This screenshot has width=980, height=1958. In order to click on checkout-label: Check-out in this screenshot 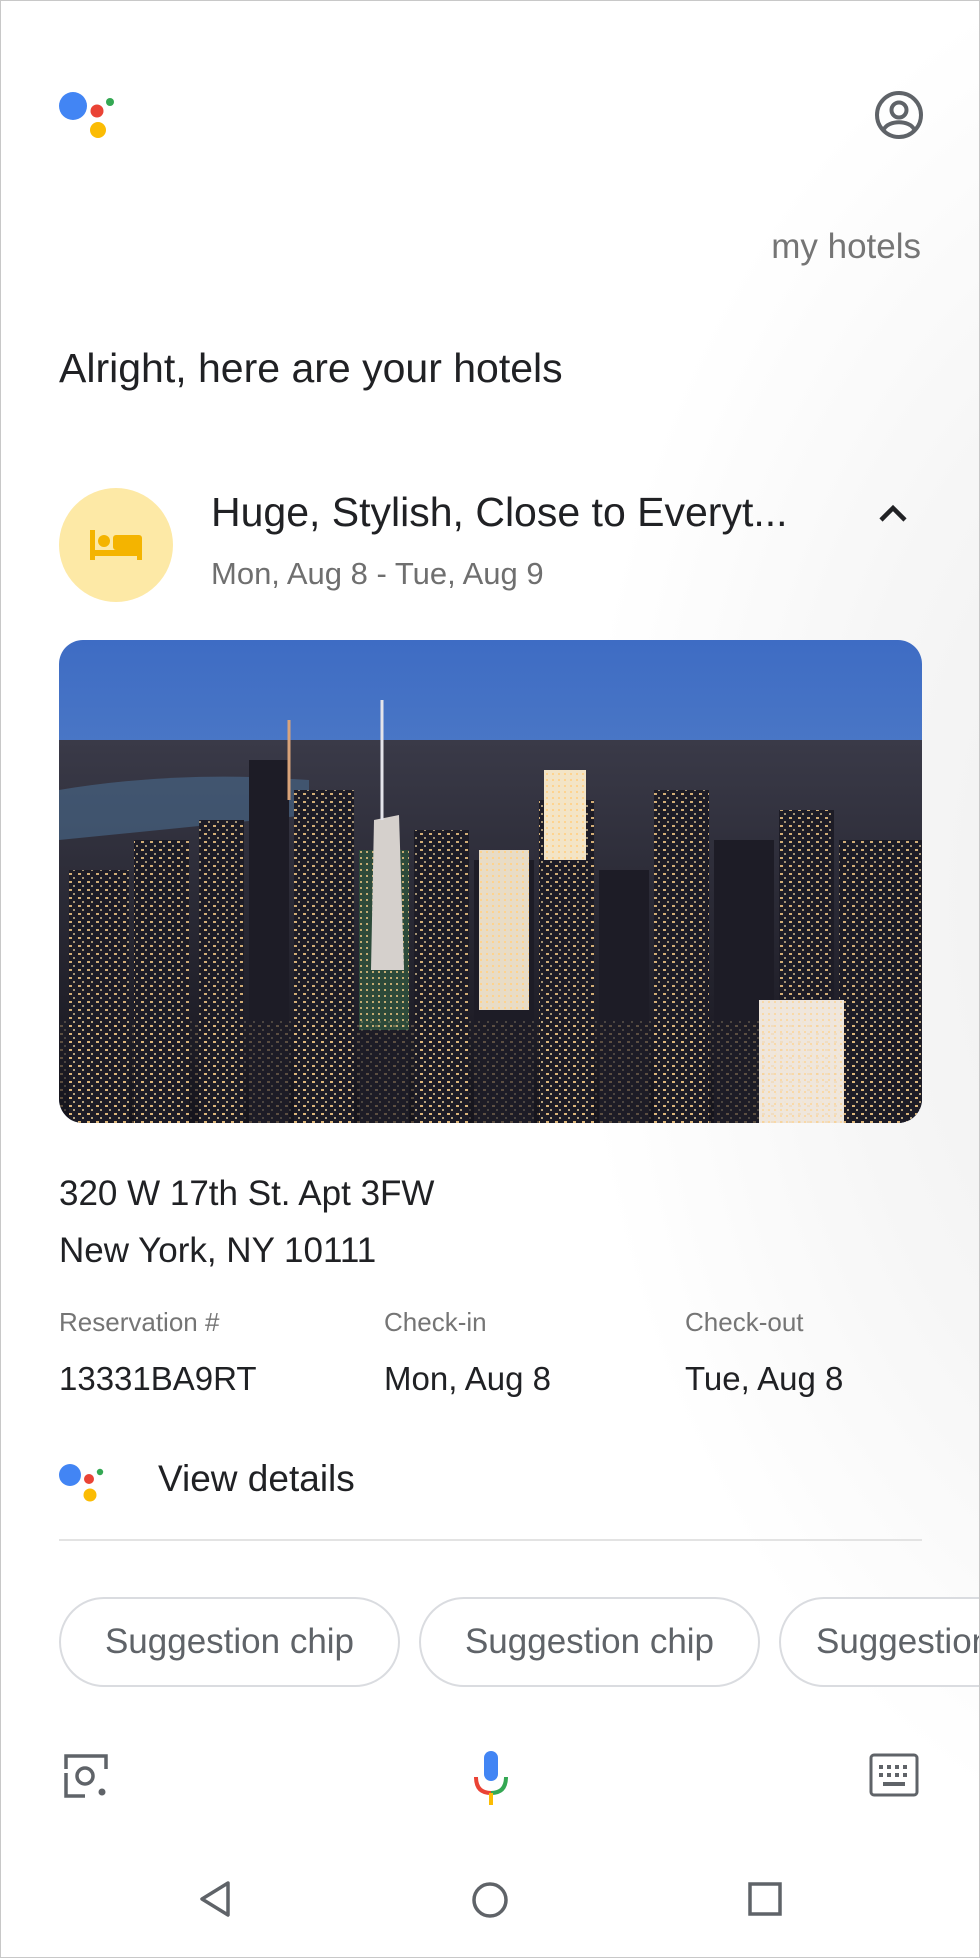, I will do `click(744, 1322)`.